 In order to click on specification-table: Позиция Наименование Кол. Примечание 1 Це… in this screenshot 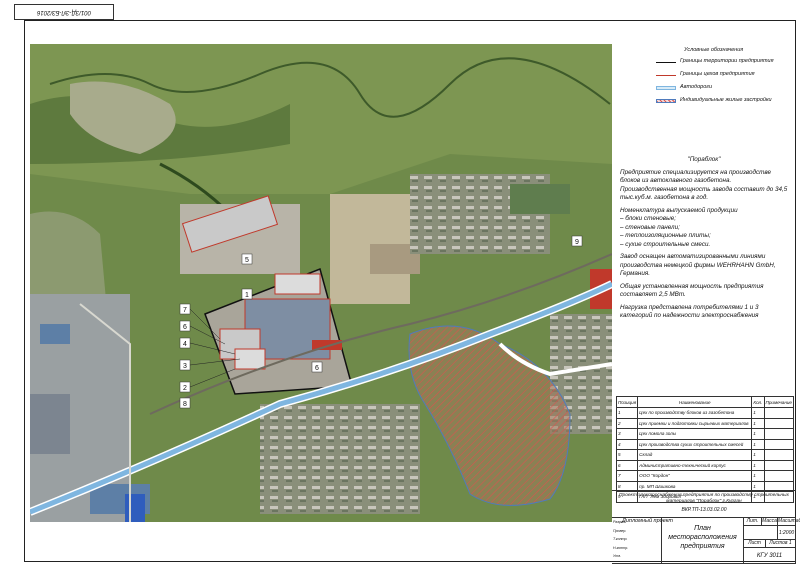, I will do `click(705, 449)`.